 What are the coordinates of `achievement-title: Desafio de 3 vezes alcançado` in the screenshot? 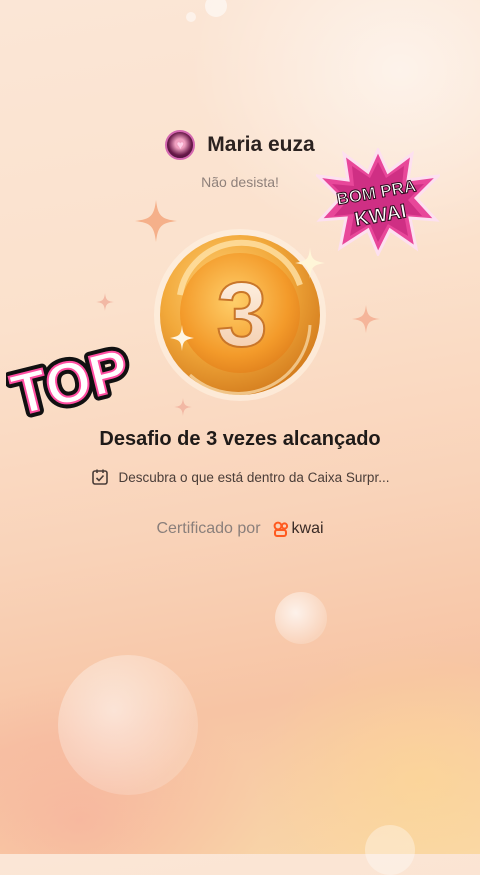 It's located at (240, 439).